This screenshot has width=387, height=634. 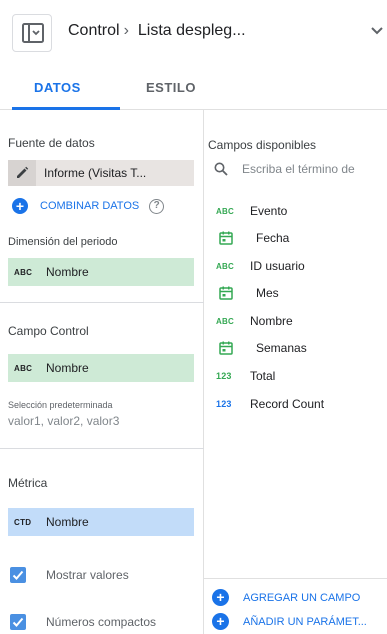 What do you see at coordinates (101, 522) in the screenshot?
I see `metric-chip: CTD Nombre` at bounding box center [101, 522].